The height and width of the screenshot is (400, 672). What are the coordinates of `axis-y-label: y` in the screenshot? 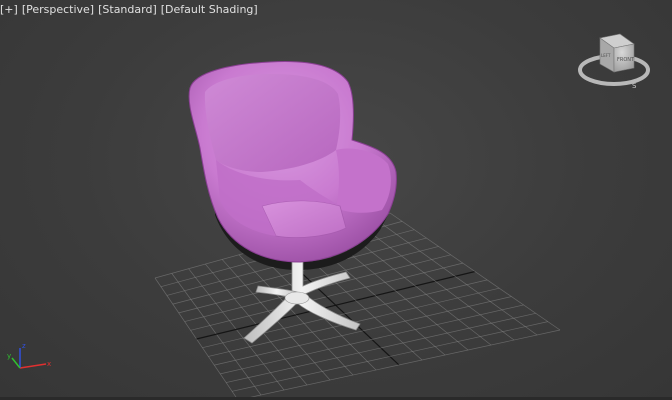 It's located at (9, 356).